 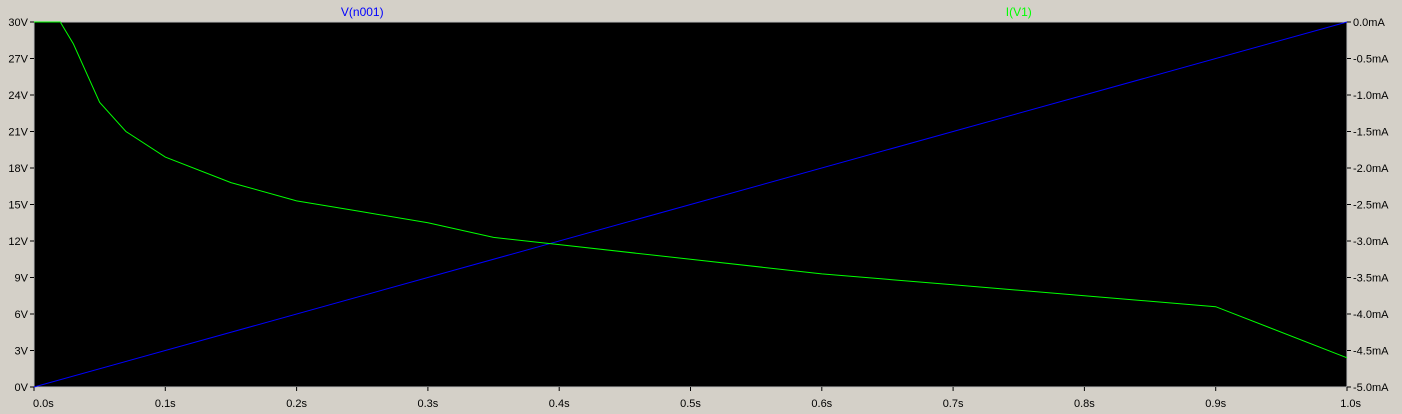 What do you see at coordinates (18, 169) in the screenshot?
I see `y-left-tick-label: 18V` at bounding box center [18, 169].